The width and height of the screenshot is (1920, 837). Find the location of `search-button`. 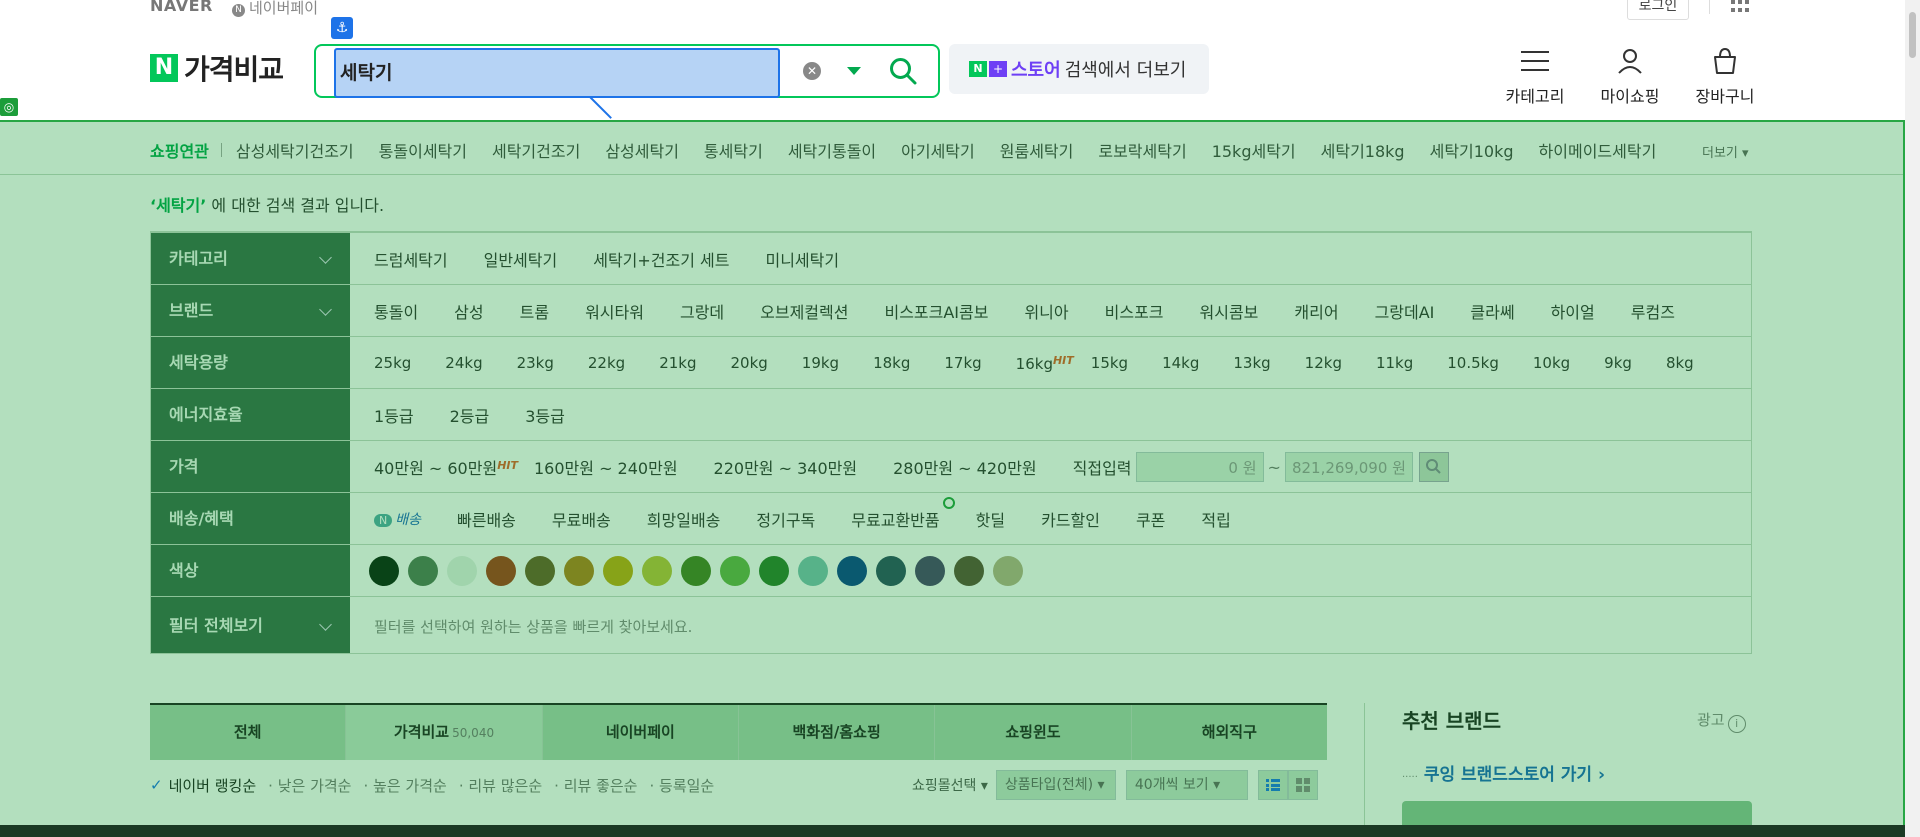

search-button is located at coordinates (903, 71).